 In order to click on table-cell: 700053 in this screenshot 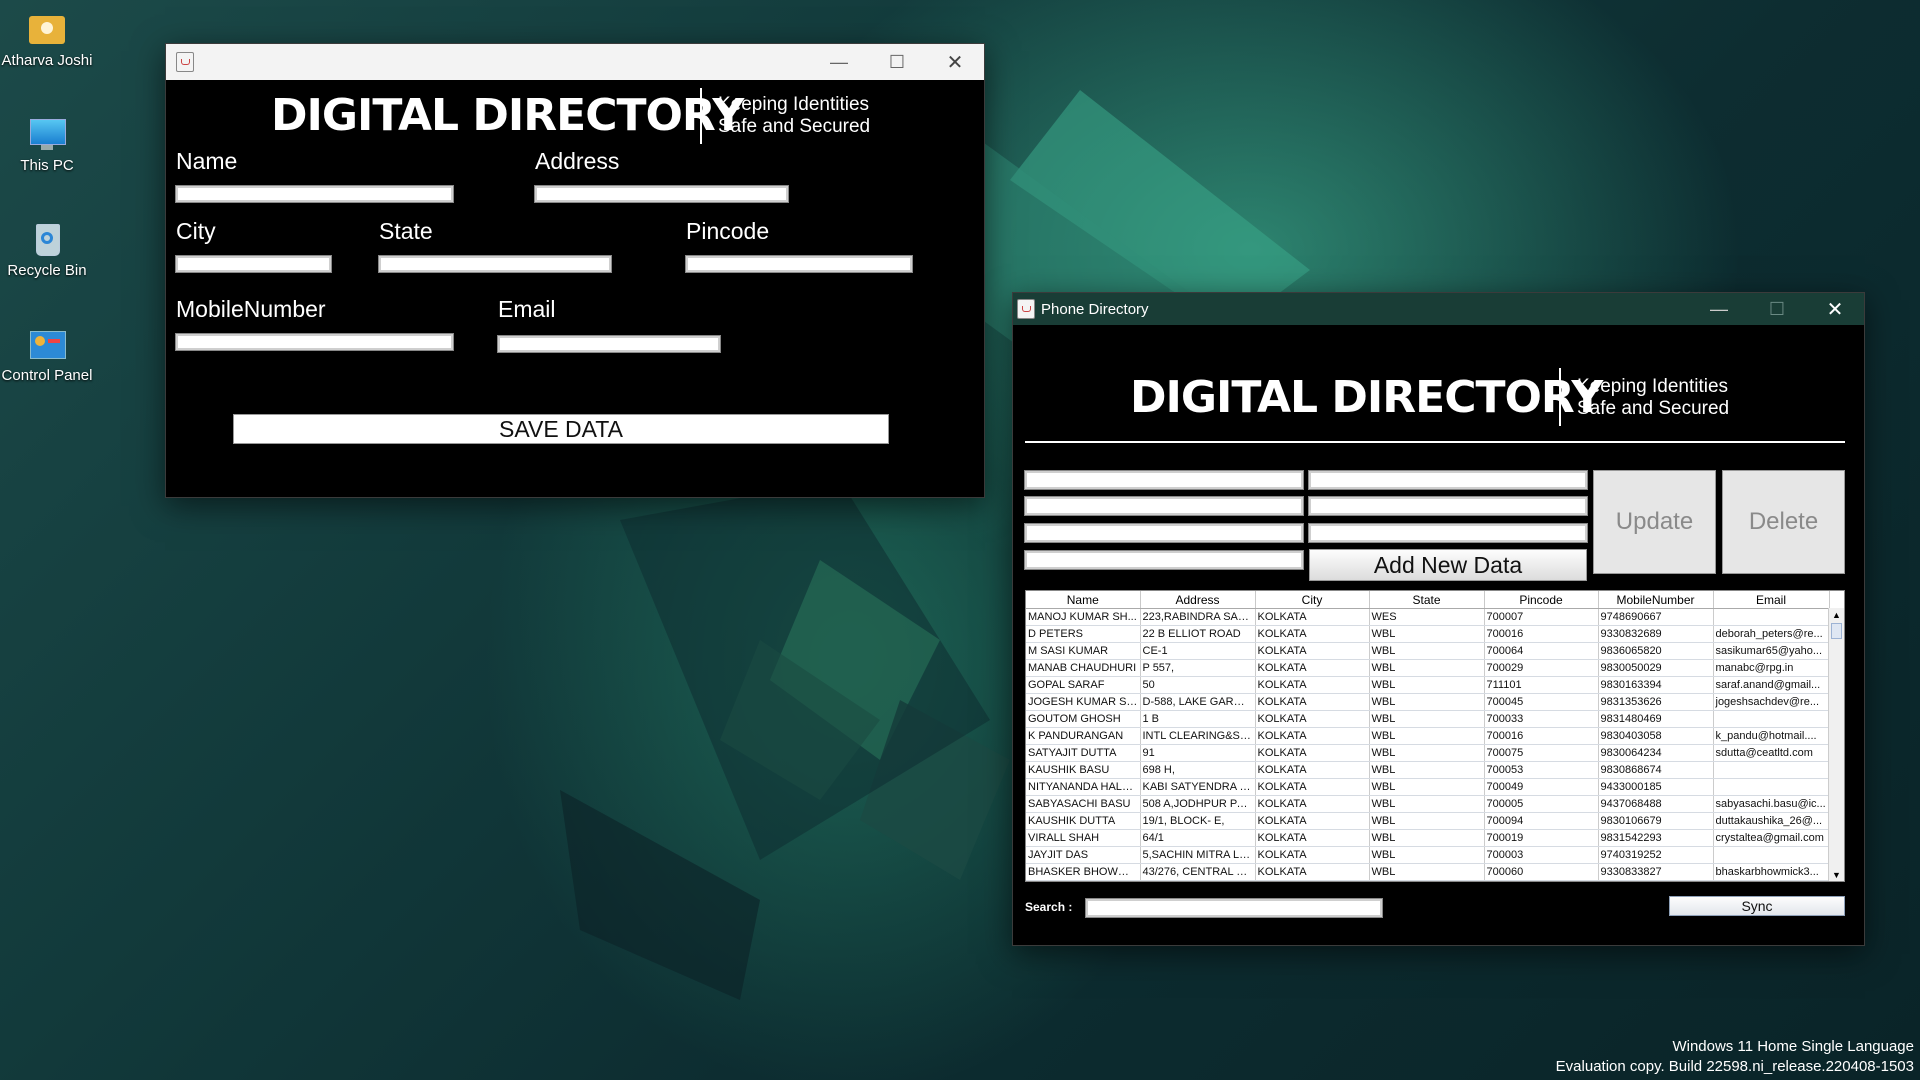, I will do `click(1541, 770)`.